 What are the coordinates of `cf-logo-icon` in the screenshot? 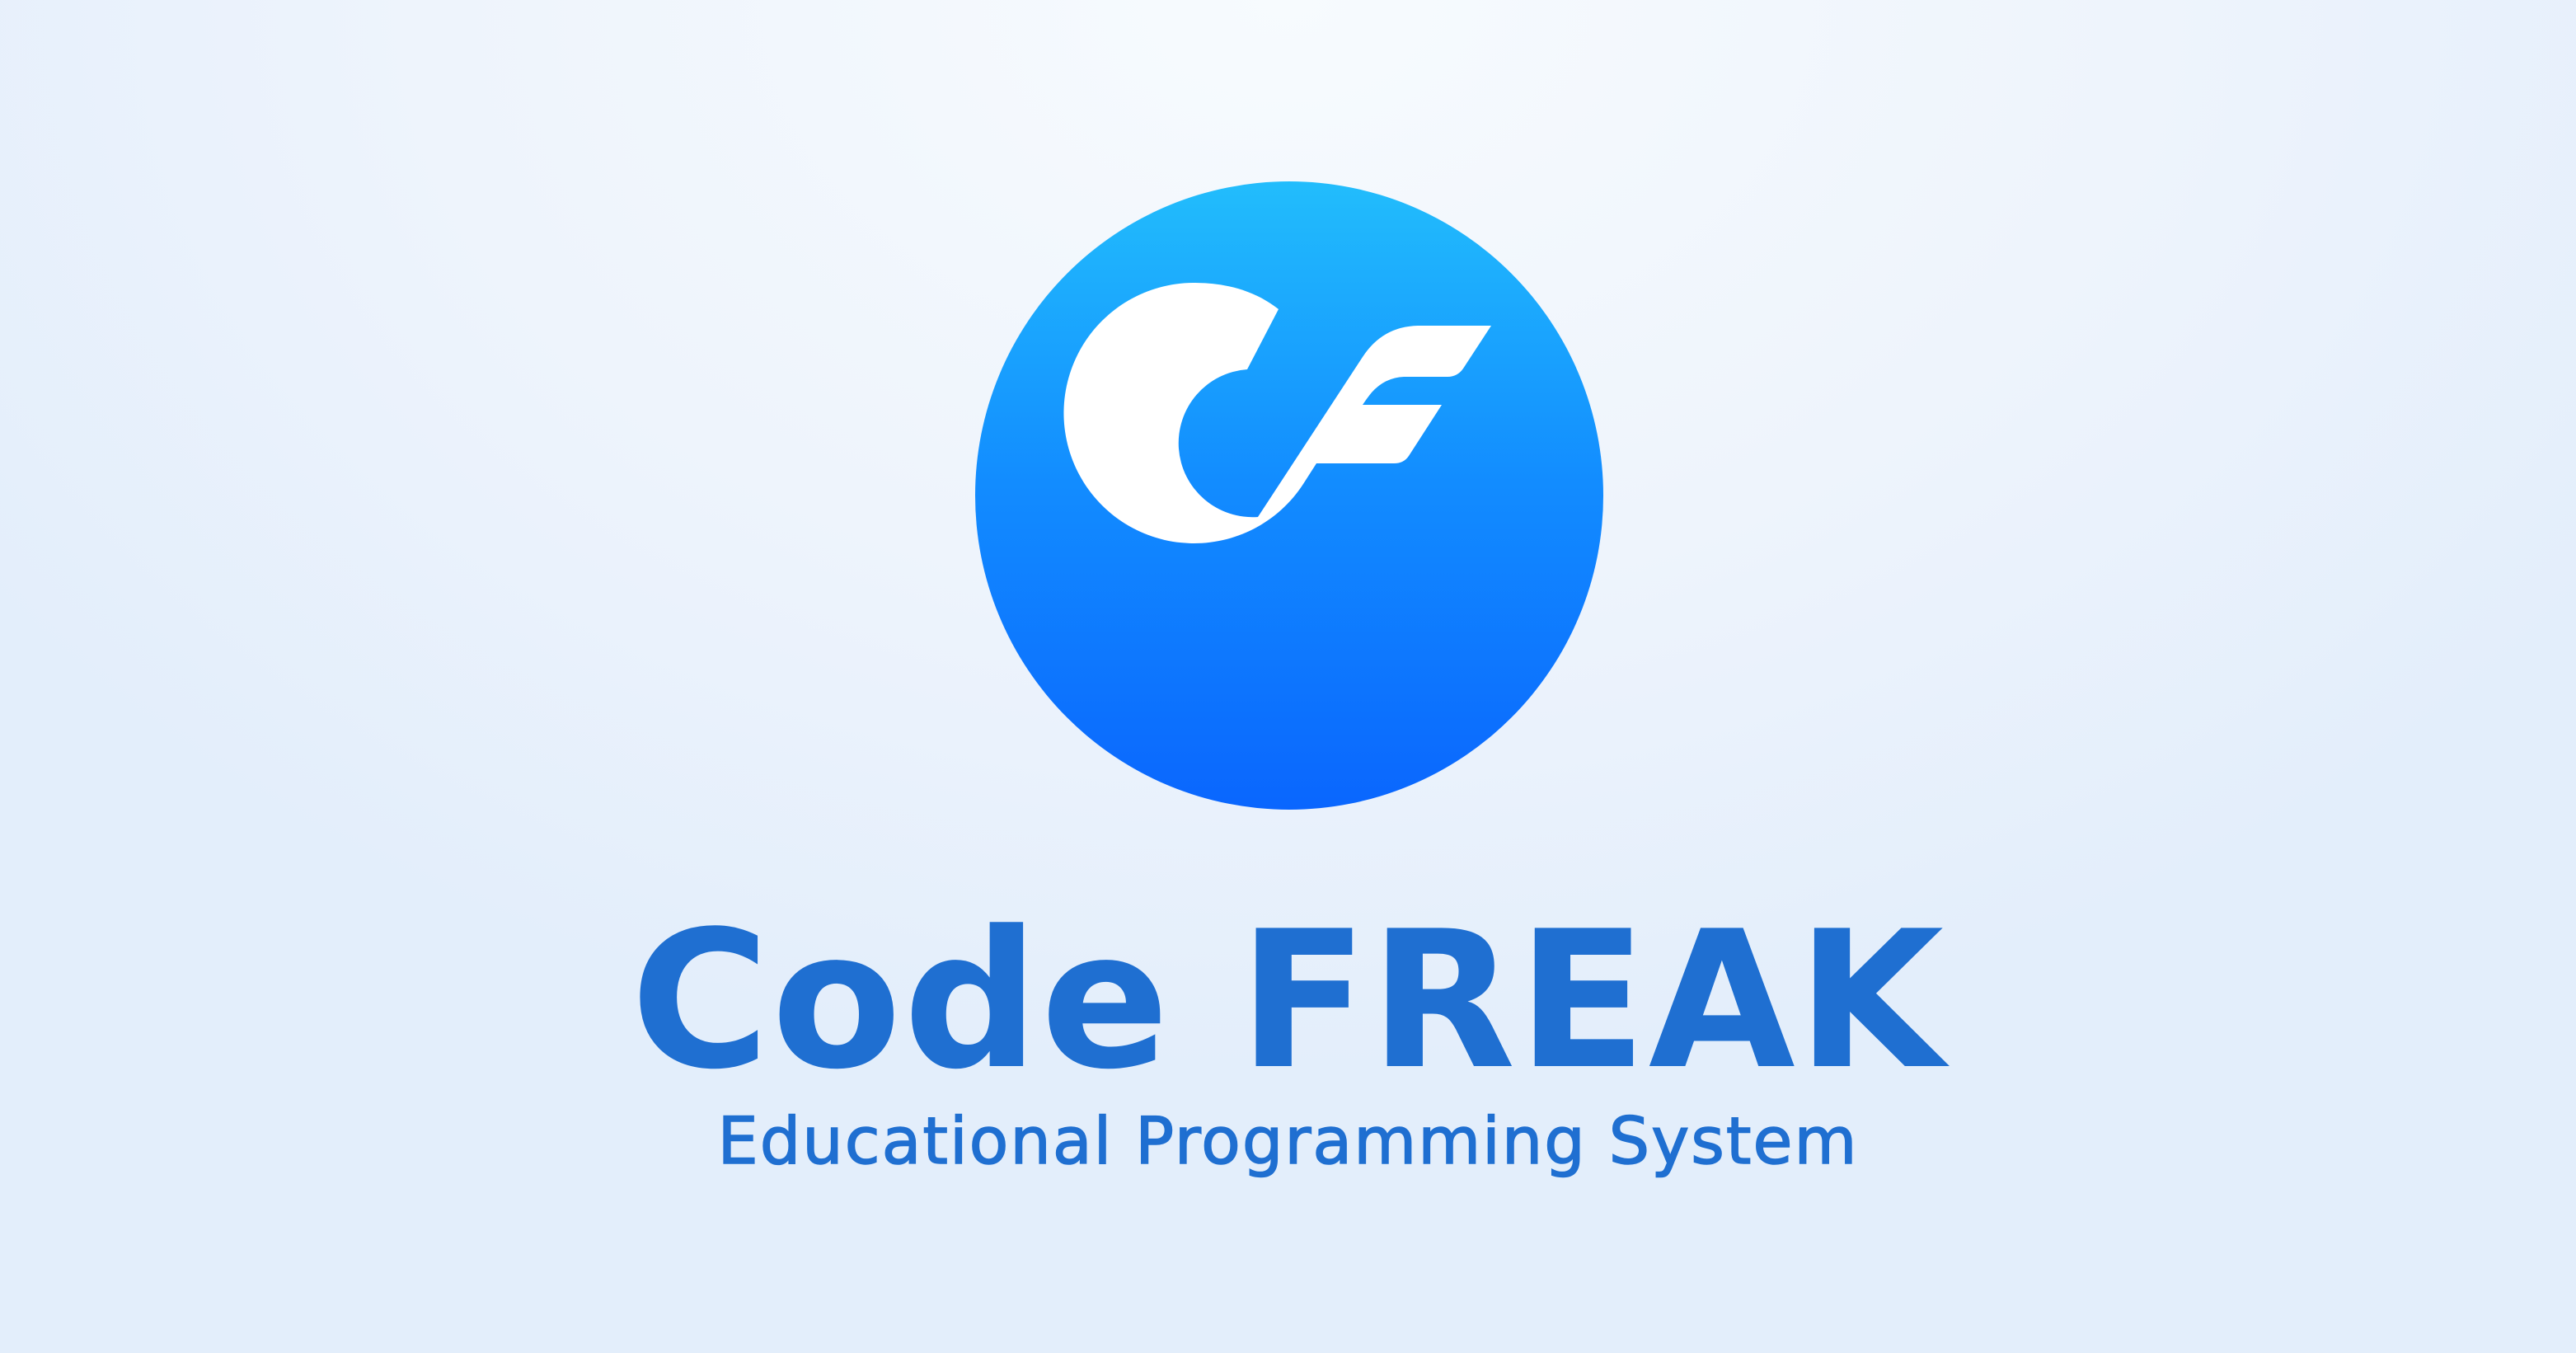 It's located at (1289, 495).